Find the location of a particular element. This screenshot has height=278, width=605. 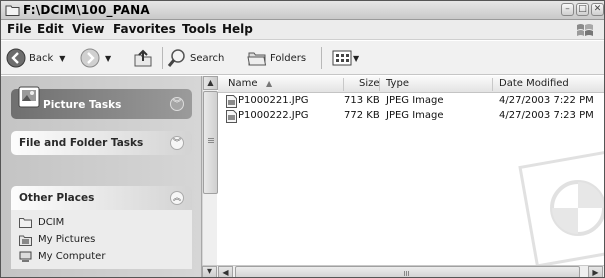

menu-edit: Edit is located at coordinates (50, 29).